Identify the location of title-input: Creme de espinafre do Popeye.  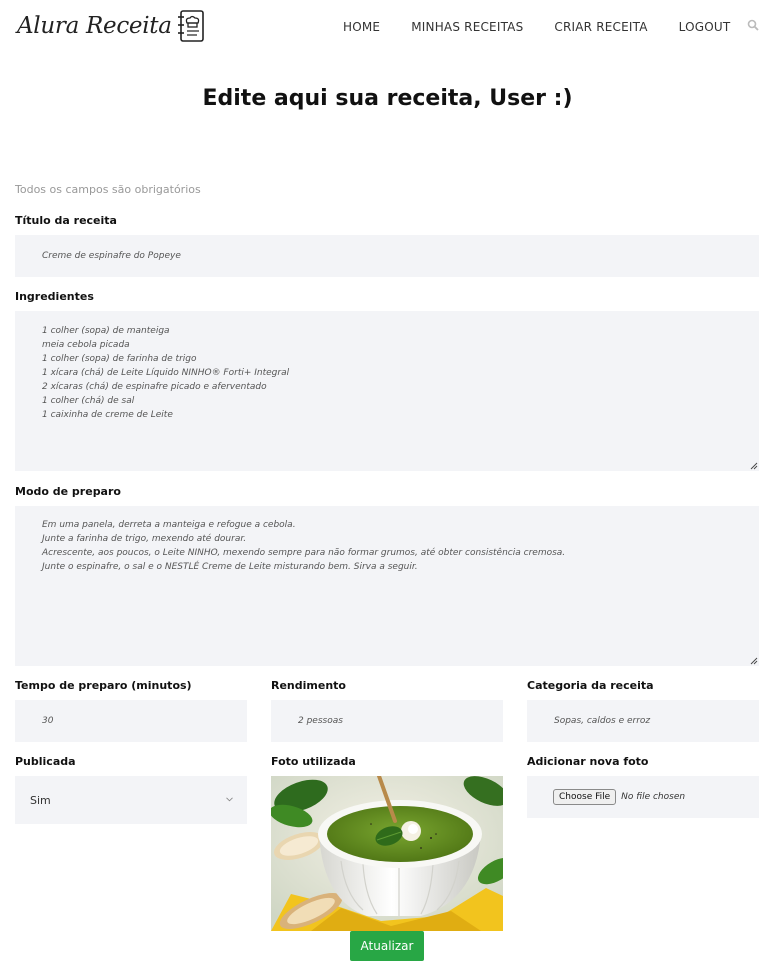
(387, 256).